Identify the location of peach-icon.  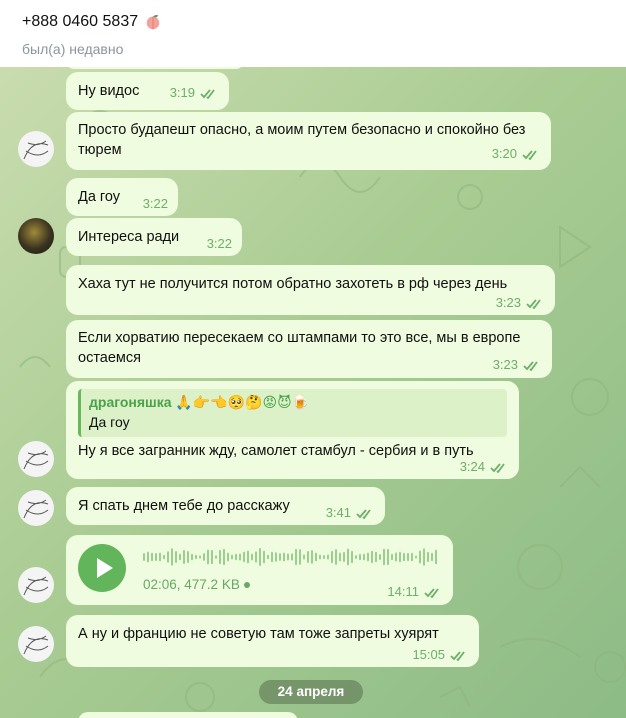
(153, 22).